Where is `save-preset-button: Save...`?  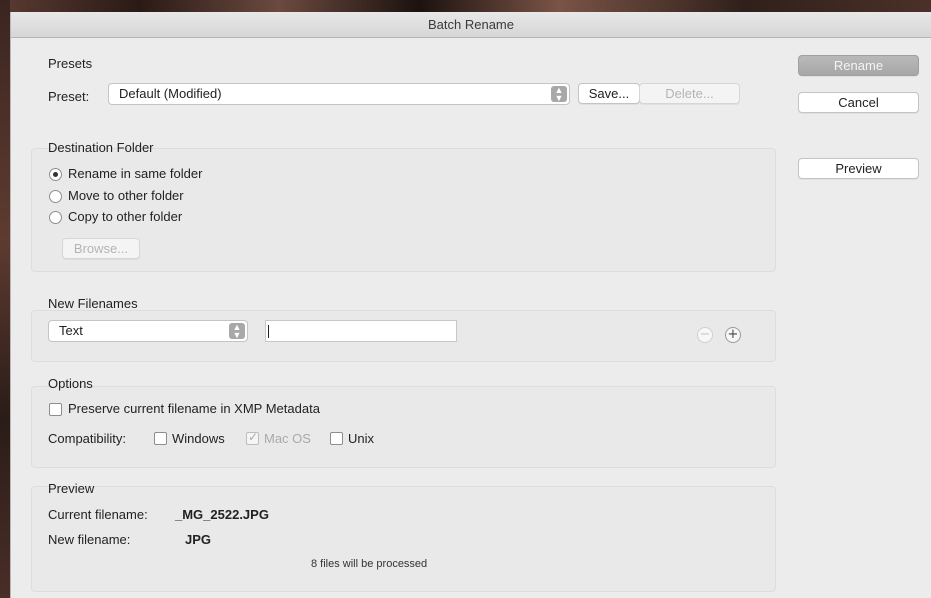
save-preset-button: Save... is located at coordinates (609, 93).